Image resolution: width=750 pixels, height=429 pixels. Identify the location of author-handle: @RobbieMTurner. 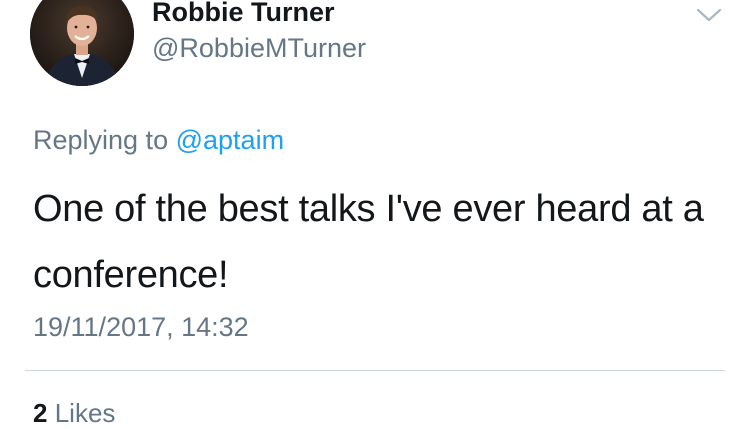
(259, 48).